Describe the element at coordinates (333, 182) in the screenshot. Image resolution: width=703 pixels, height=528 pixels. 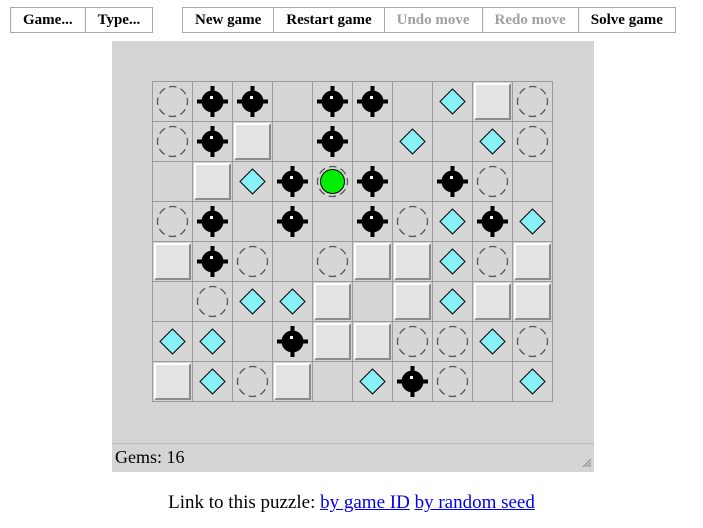
I see `grid-cell-player` at that location.